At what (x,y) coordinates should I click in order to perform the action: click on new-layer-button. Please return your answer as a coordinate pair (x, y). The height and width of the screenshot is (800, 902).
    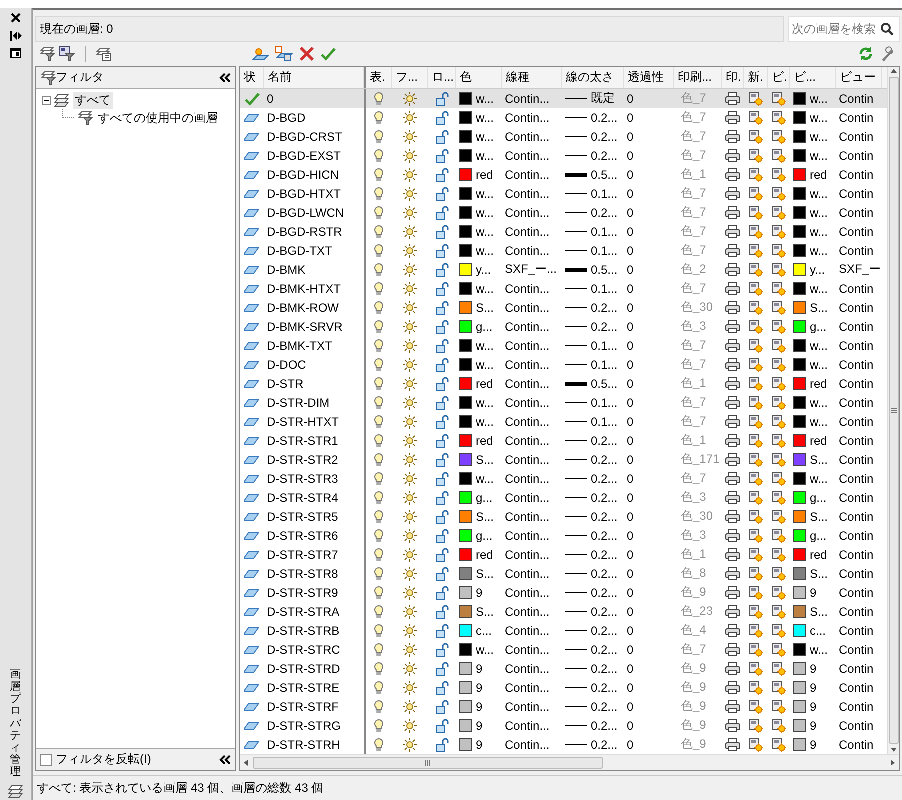
    Looking at the image, I should click on (260, 54).